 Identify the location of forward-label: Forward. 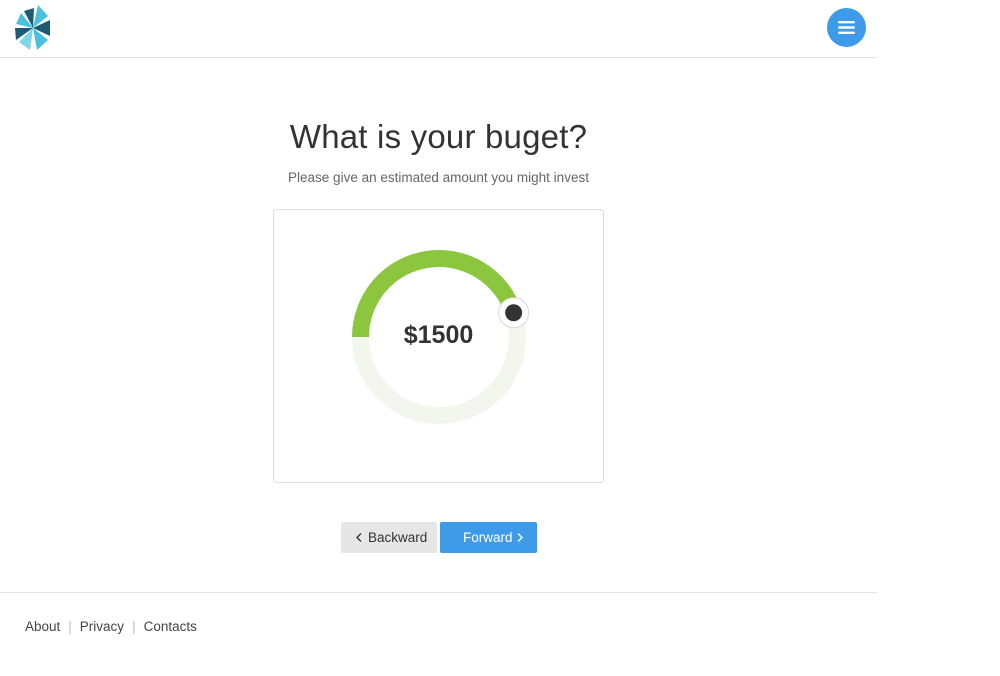
(488, 537).